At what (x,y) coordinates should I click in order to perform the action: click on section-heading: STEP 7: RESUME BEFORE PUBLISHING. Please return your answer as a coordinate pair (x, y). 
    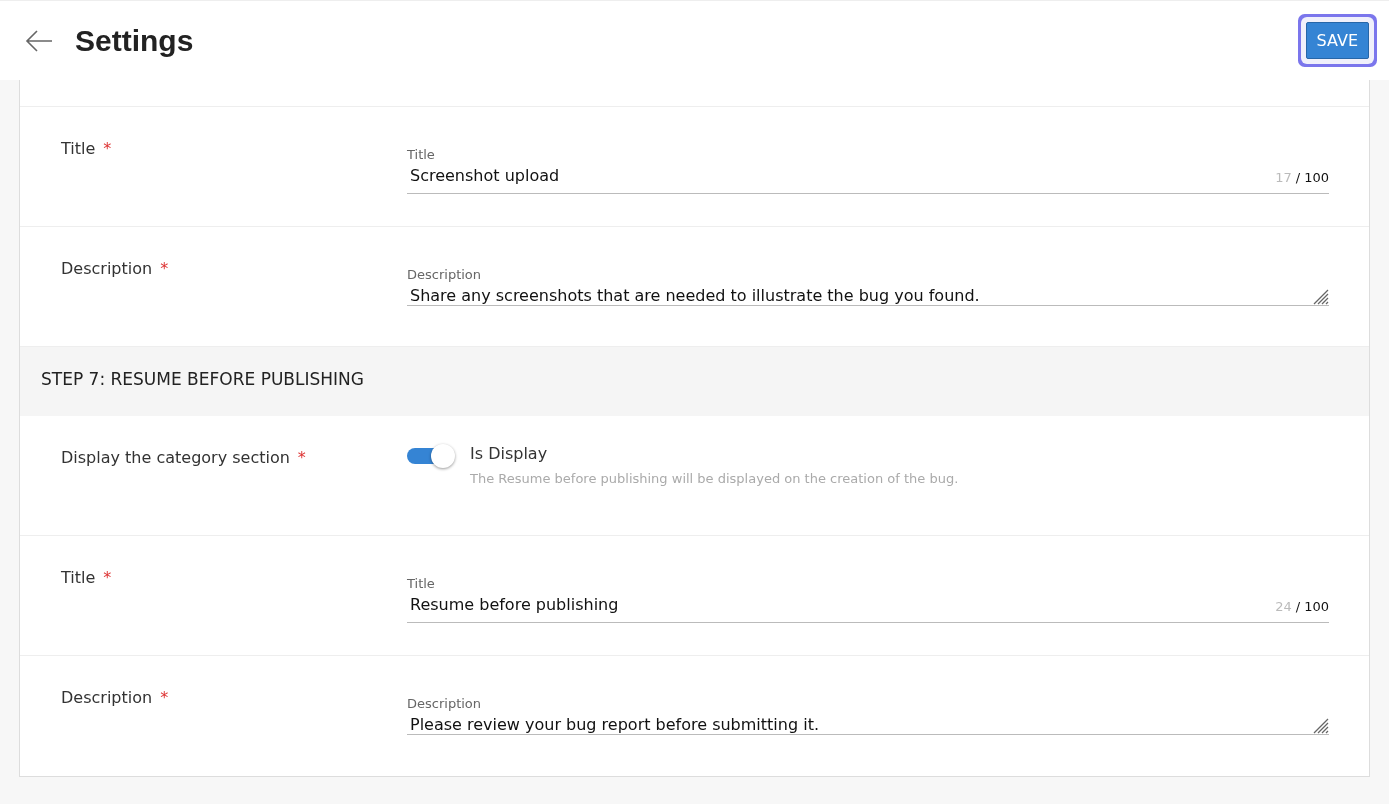
    Looking at the image, I should click on (694, 381).